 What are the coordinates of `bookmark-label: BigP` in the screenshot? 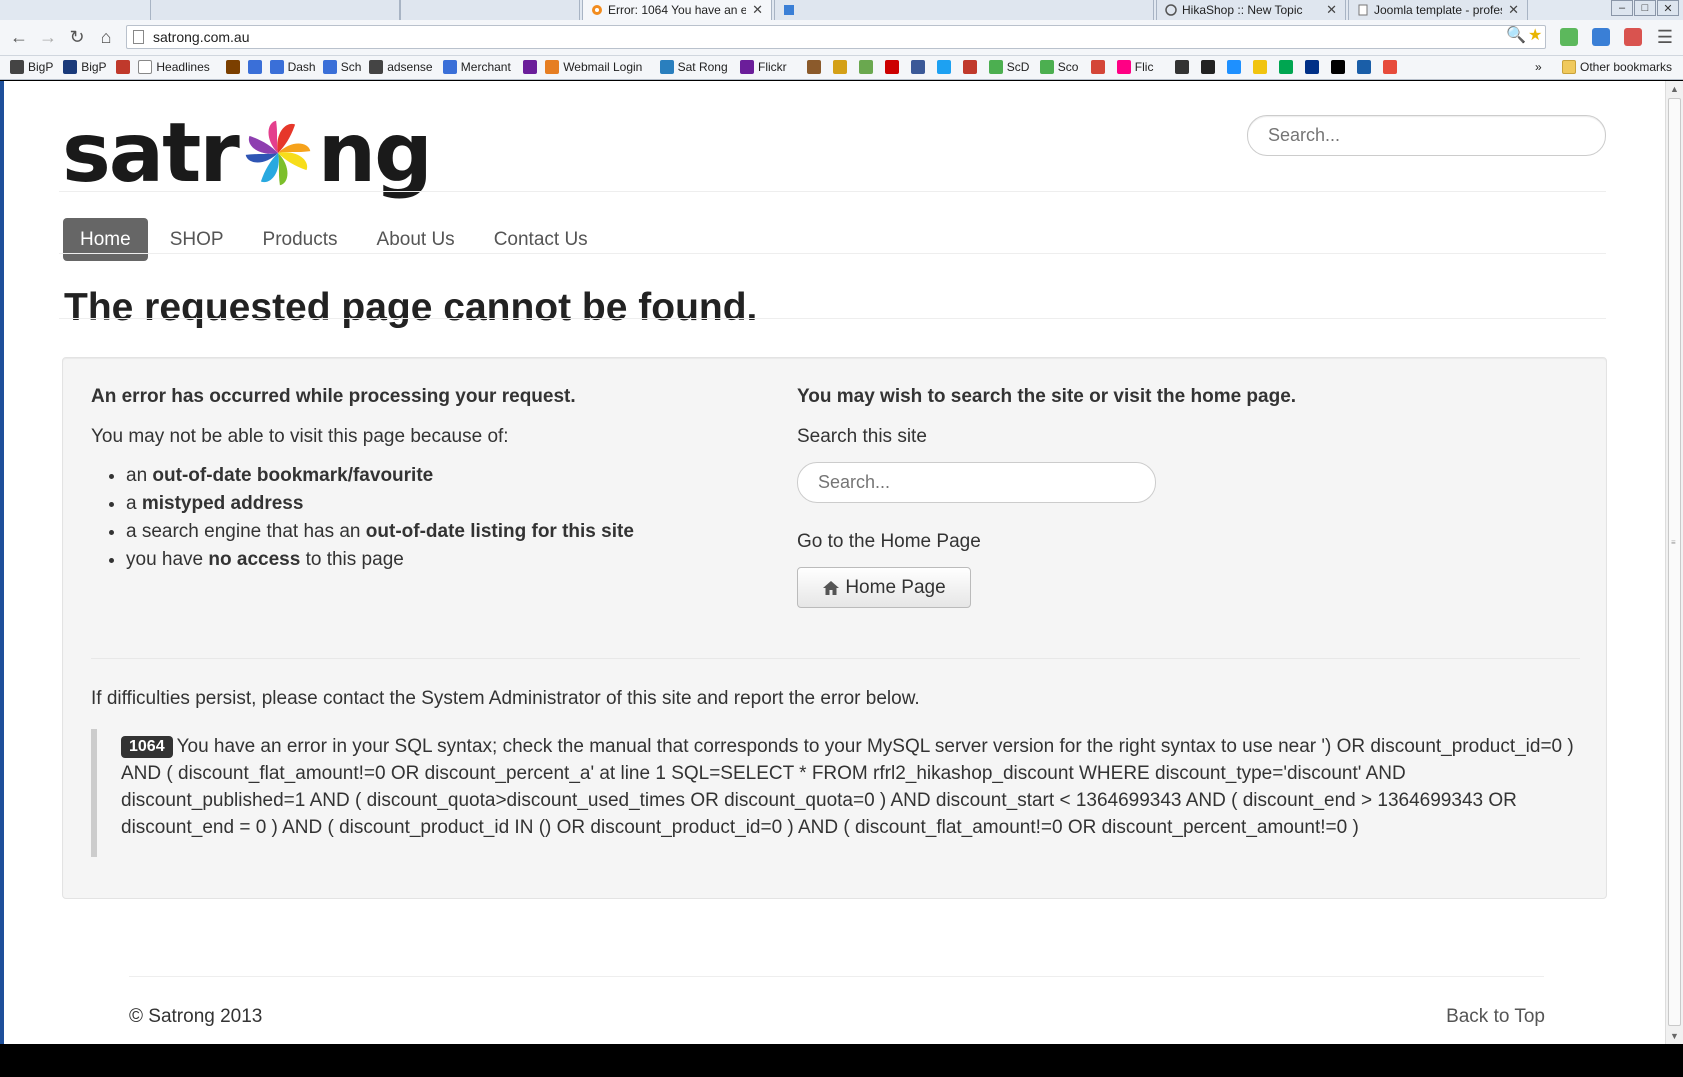 It's located at (94, 67).